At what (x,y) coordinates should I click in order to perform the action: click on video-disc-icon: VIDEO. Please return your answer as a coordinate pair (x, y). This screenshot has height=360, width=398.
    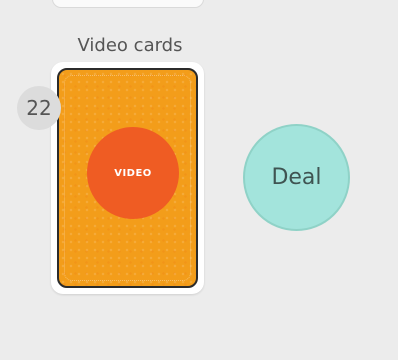
    Looking at the image, I should click on (133, 173).